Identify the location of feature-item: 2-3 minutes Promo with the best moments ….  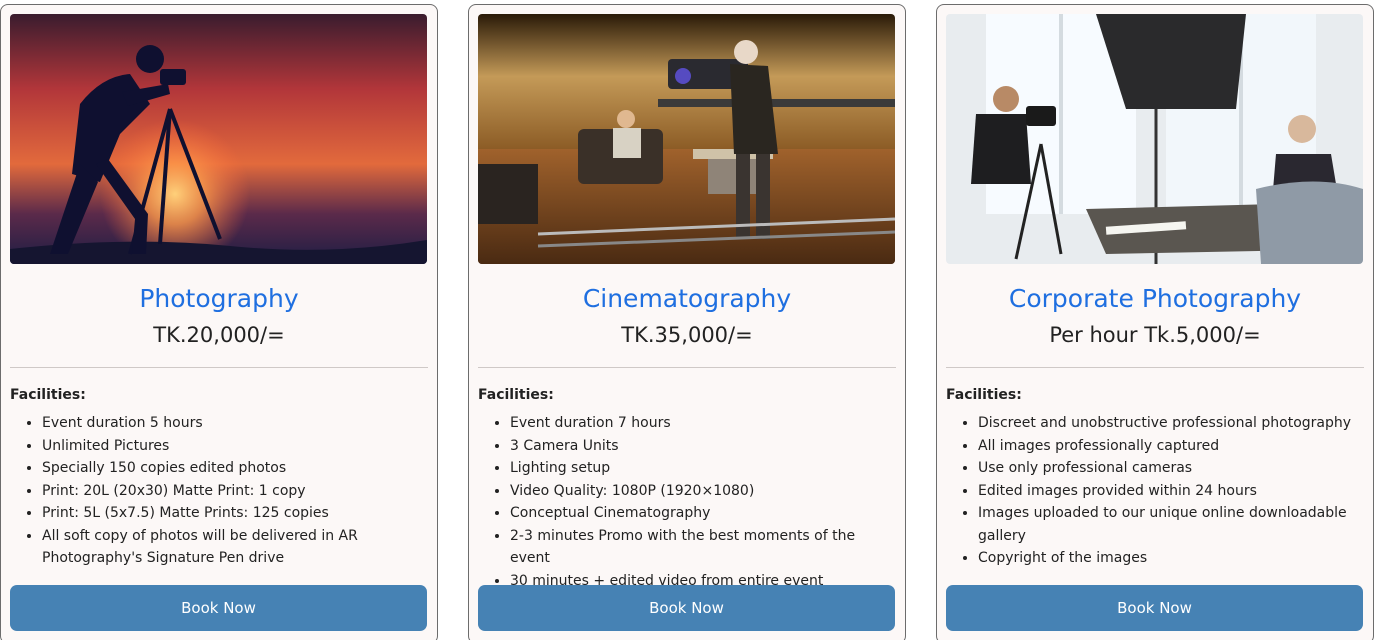
(703, 547).